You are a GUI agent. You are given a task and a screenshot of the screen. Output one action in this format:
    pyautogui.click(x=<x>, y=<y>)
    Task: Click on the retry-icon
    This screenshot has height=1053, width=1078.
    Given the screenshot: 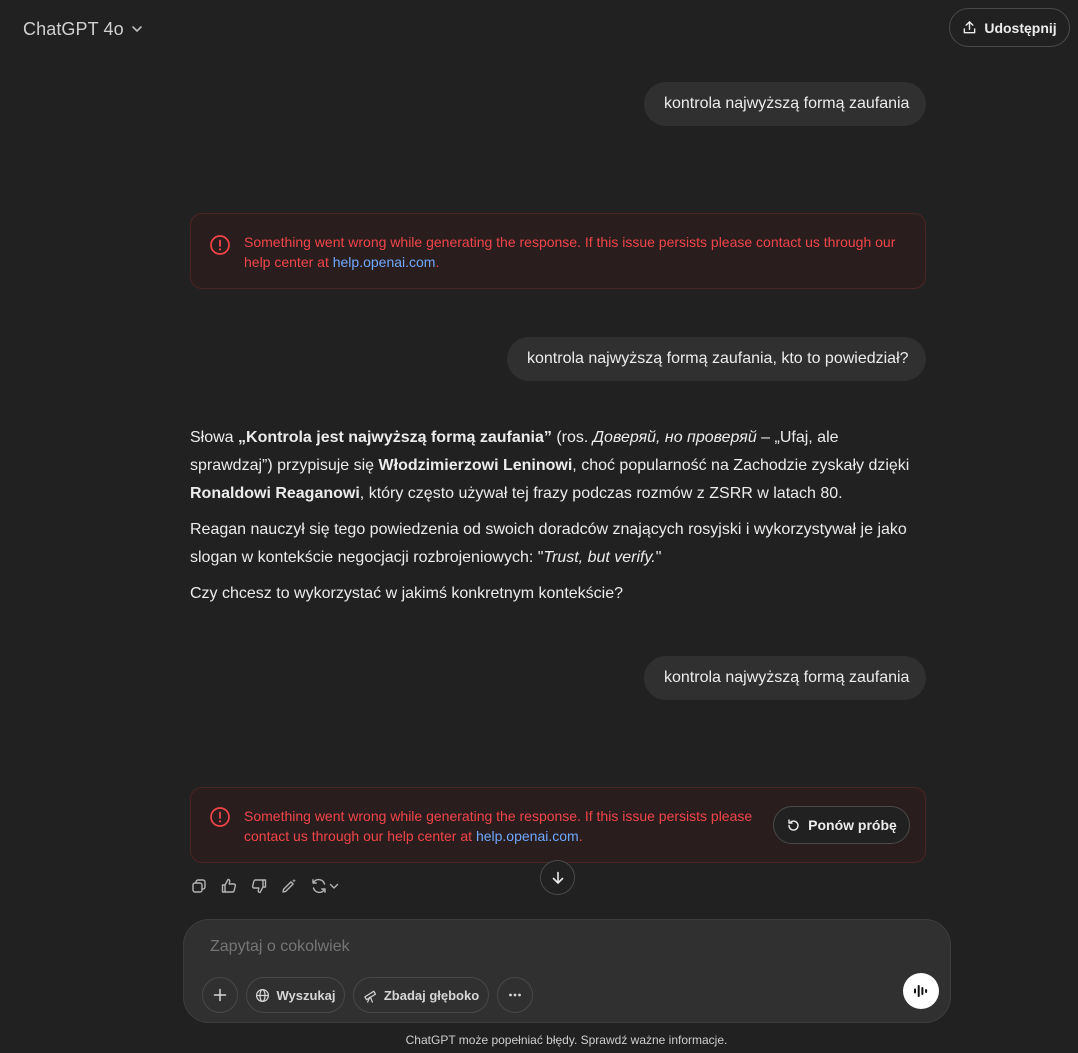 What is the action you would take?
    pyautogui.click(x=793, y=824)
    